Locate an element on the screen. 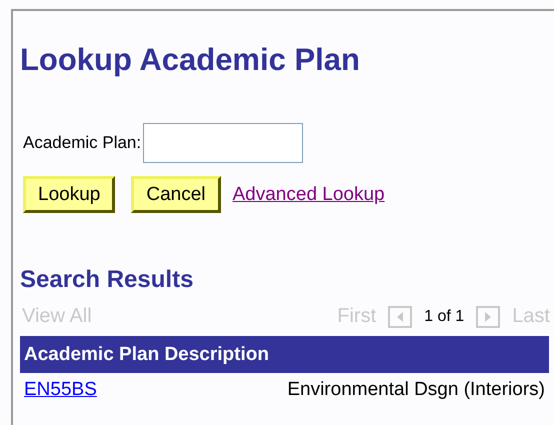 The image size is (554, 425). page-title: Lookup Academic Plan is located at coordinates (190, 60).